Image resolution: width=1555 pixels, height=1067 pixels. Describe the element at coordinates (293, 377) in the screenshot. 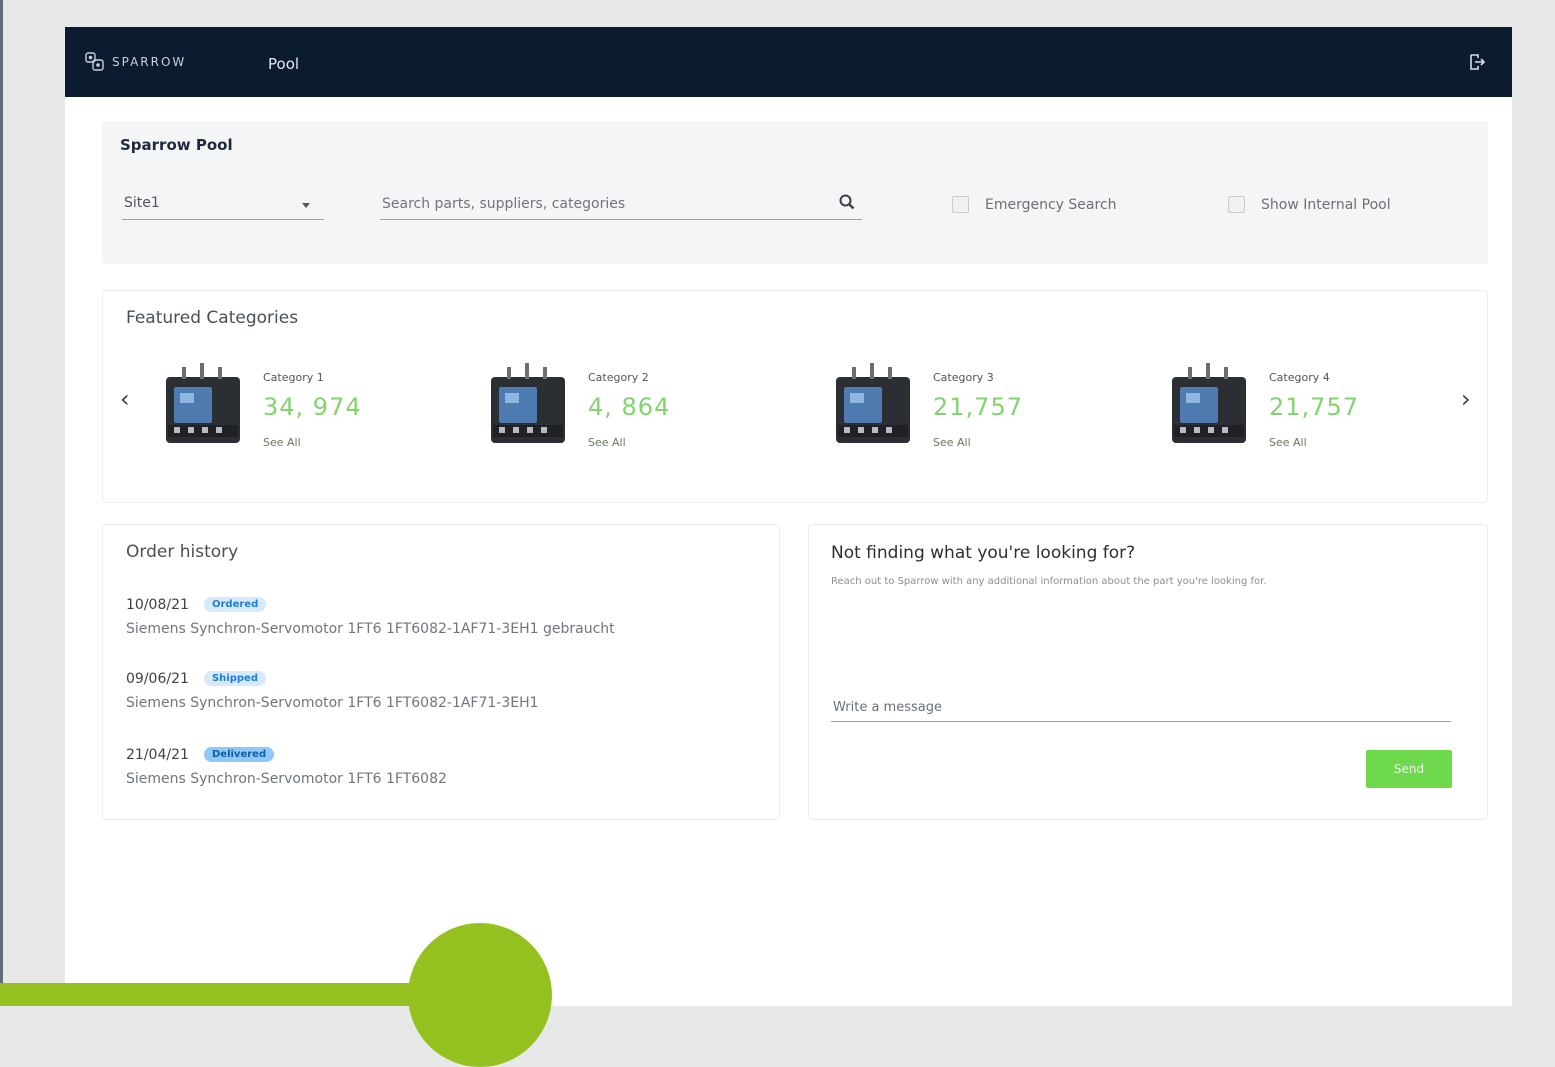

I see `category-name: Category 1` at that location.